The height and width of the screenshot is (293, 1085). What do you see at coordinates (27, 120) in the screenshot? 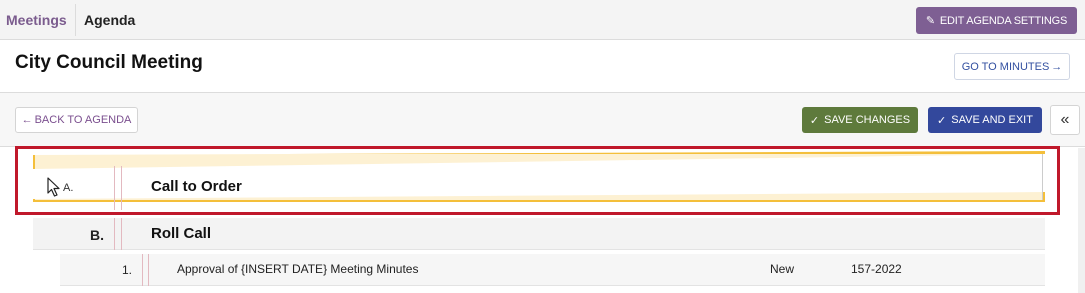
I see `arrow-left-icon: ←` at bounding box center [27, 120].